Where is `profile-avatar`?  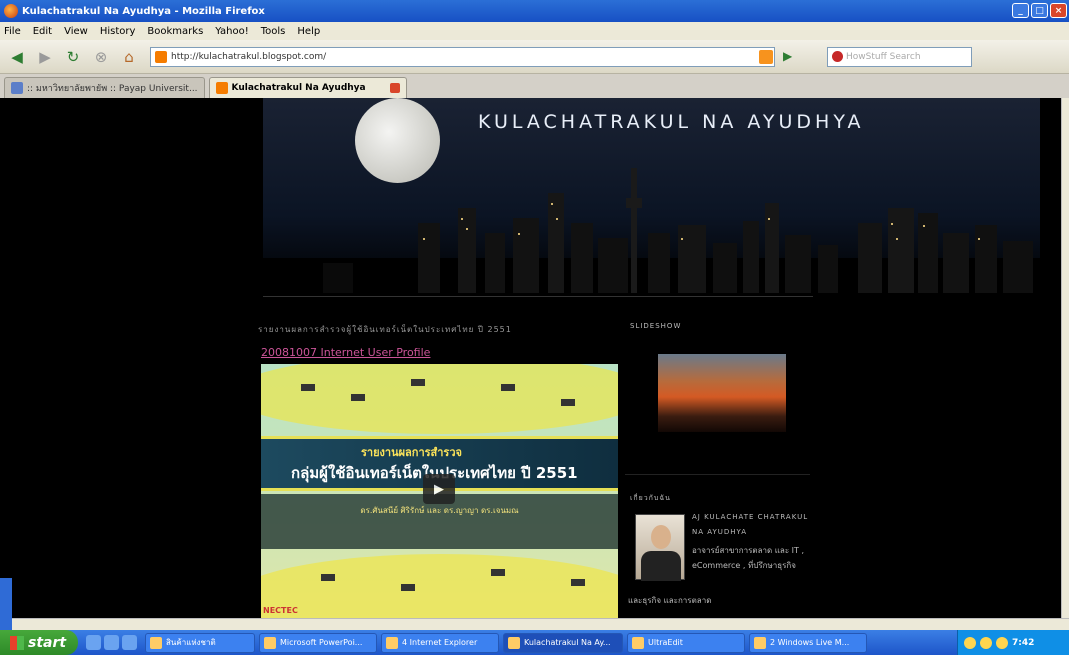 profile-avatar is located at coordinates (660, 547).